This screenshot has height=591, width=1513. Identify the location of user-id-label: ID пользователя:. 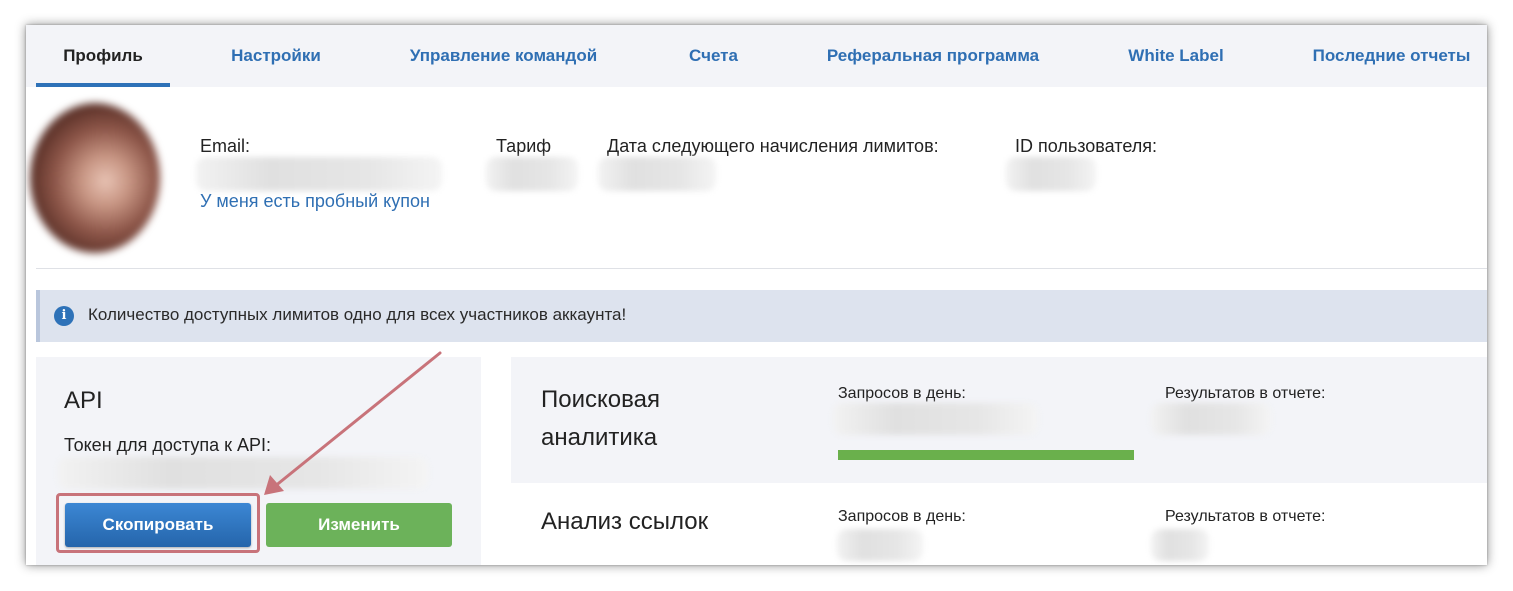
(1086, 146).